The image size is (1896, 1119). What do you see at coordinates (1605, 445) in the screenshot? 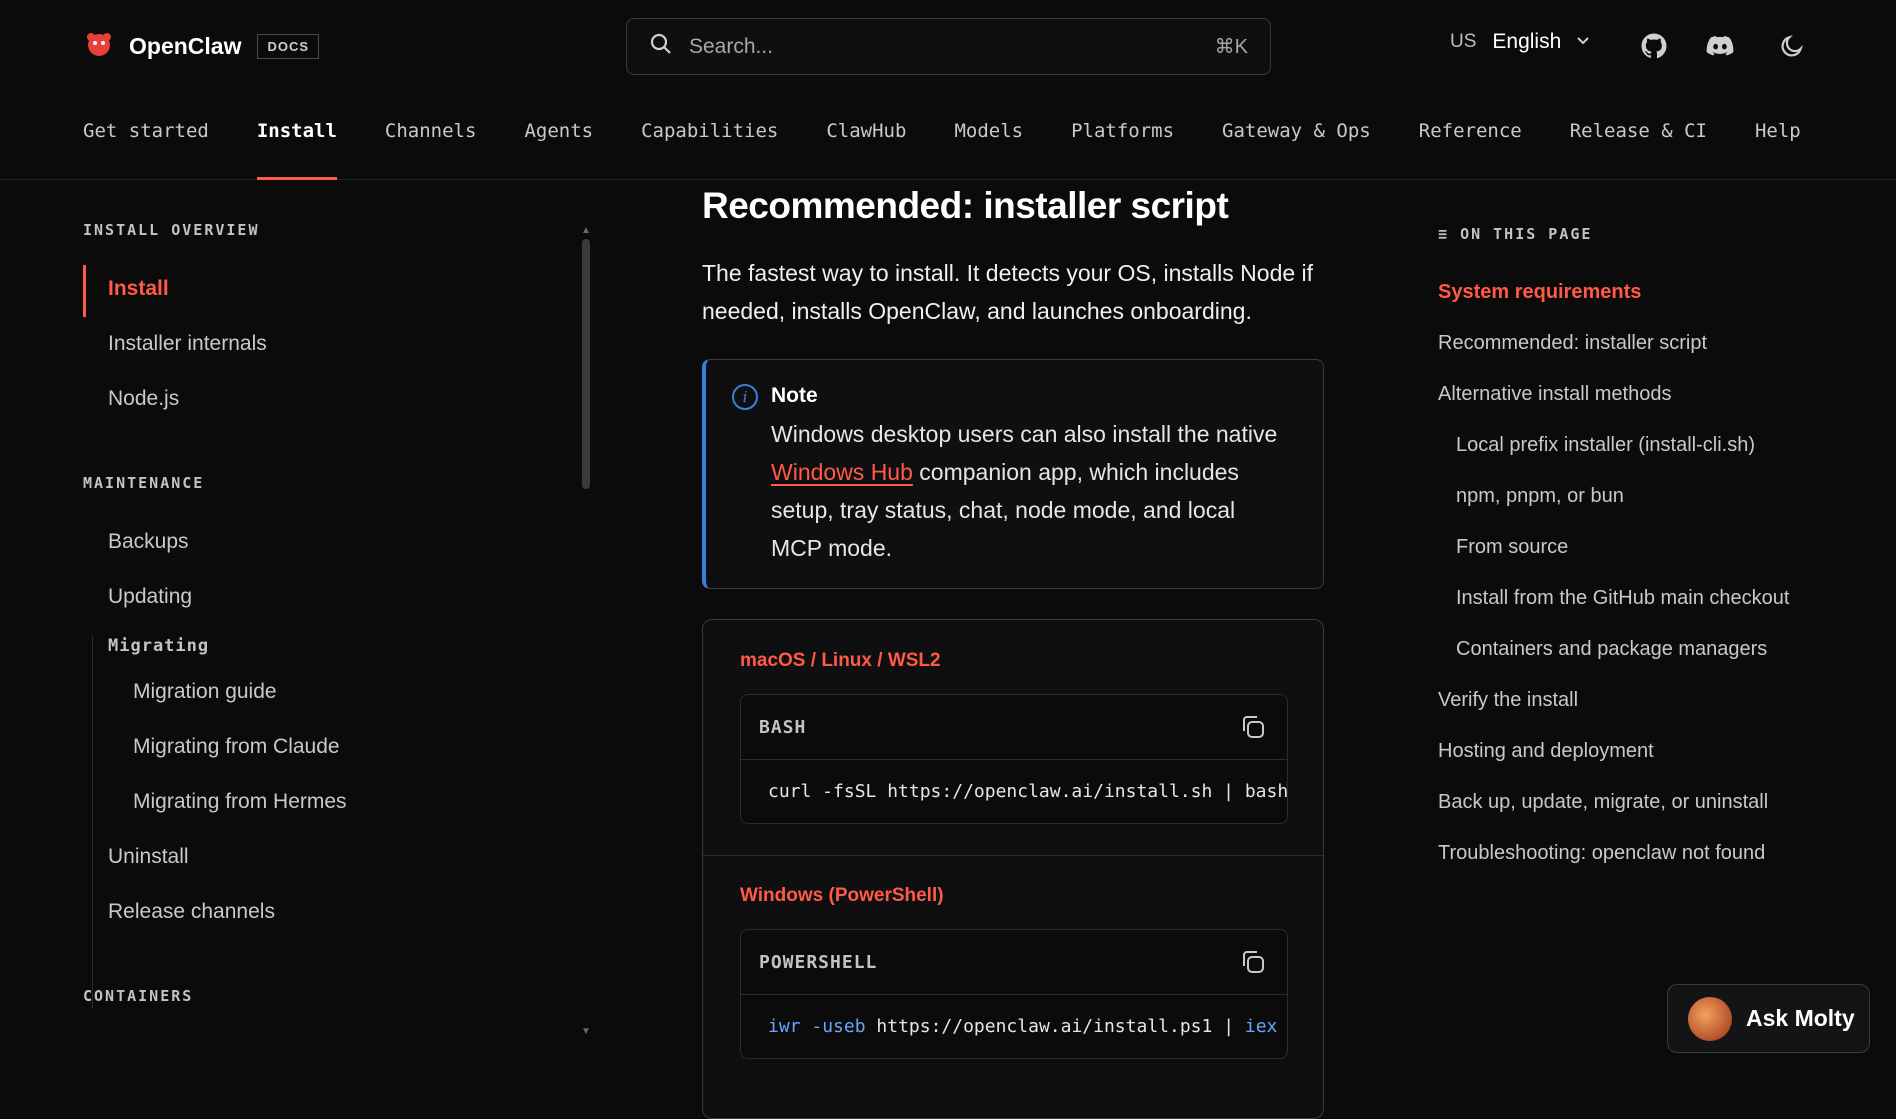
I see `toc-item: Local prefix installer (install-cli.sh)` at bounding box center [1605, 445].